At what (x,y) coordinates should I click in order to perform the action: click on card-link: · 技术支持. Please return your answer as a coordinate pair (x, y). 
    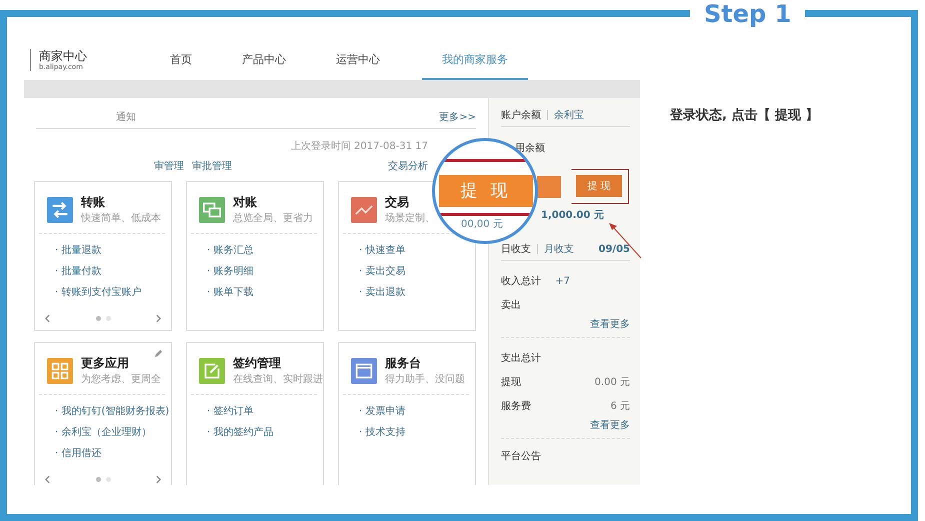
    Looking at the image, I should click on (382, 432).